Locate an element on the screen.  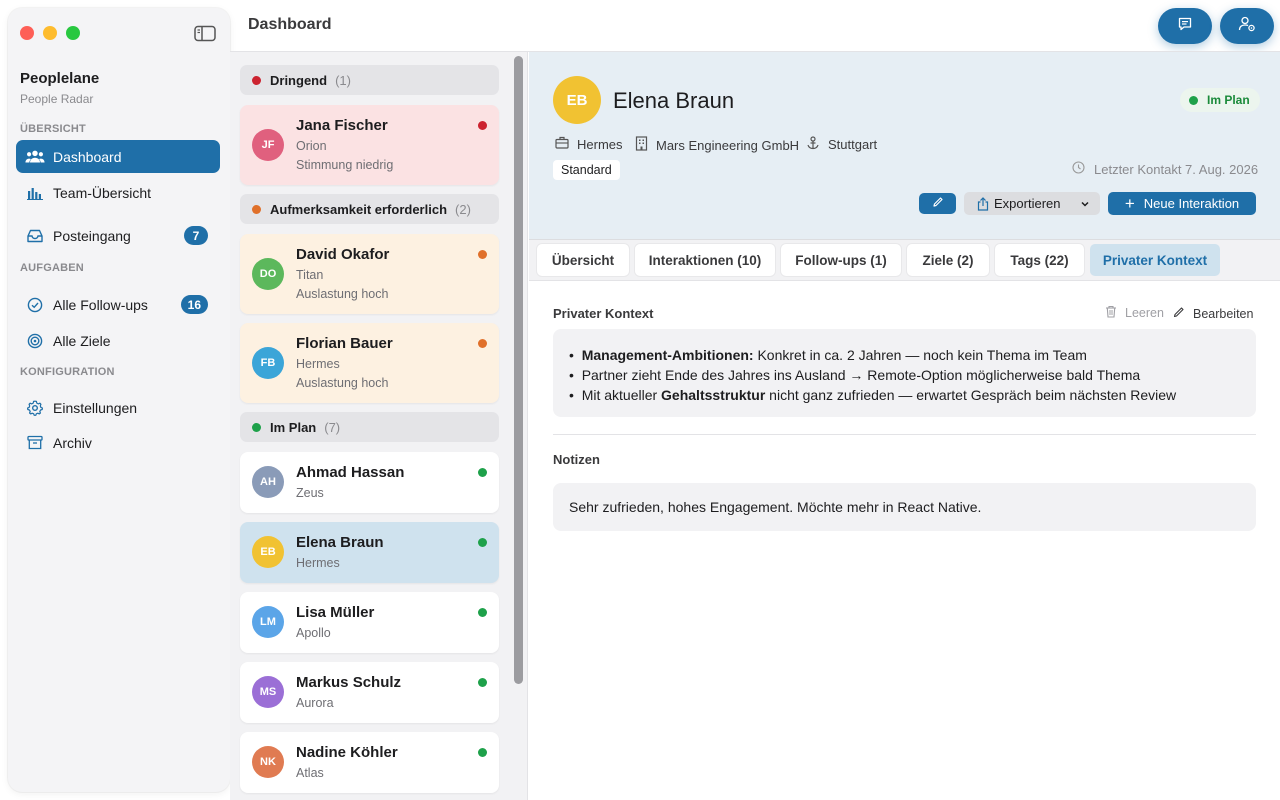
person-card-markus-schulz: MS Markus Schulz Aurora is located at coordinates (369, 692).